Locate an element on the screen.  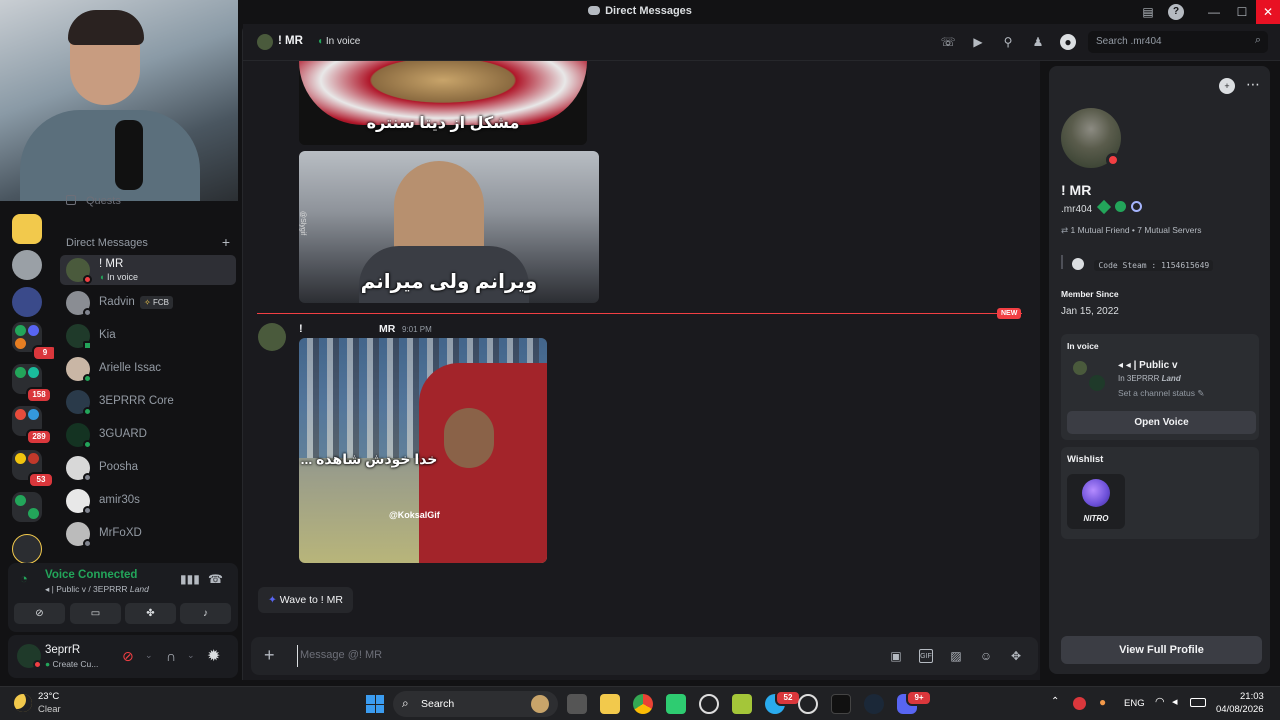
message-gif: مشکل از دیتا سنتره is located at coordinates (443, 103).